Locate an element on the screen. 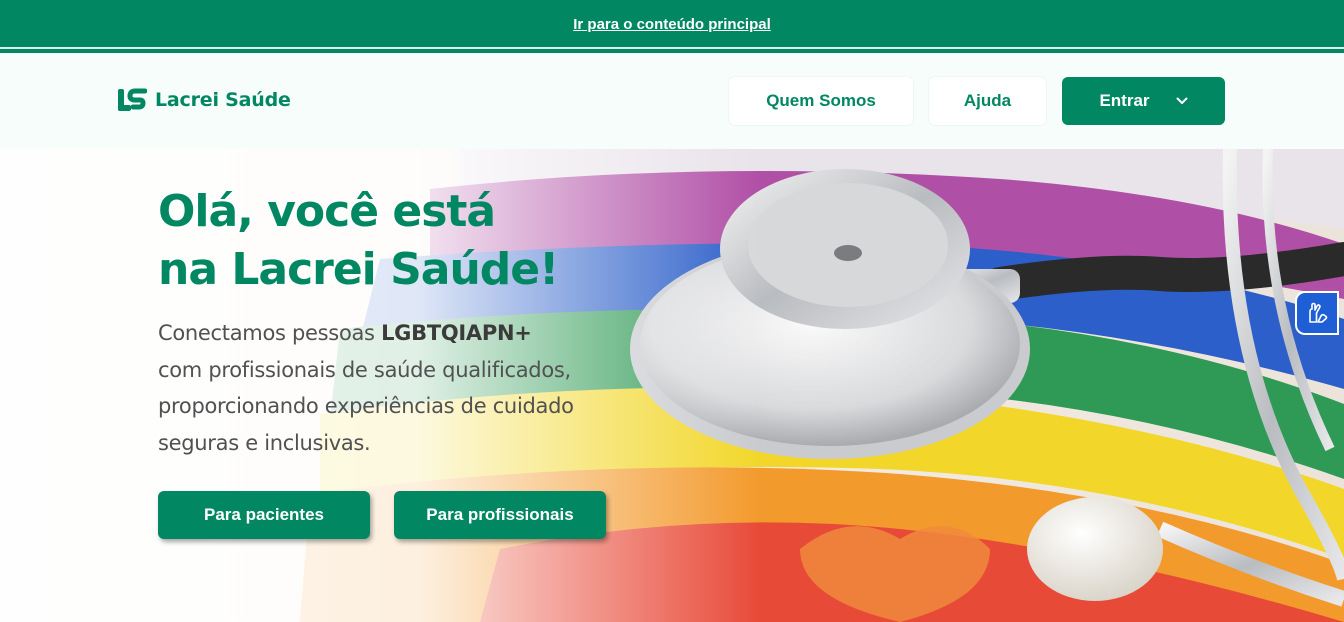 This screenshot has width=1344, height=622. chevron-down-icon is located at coordinates (1182, 100).